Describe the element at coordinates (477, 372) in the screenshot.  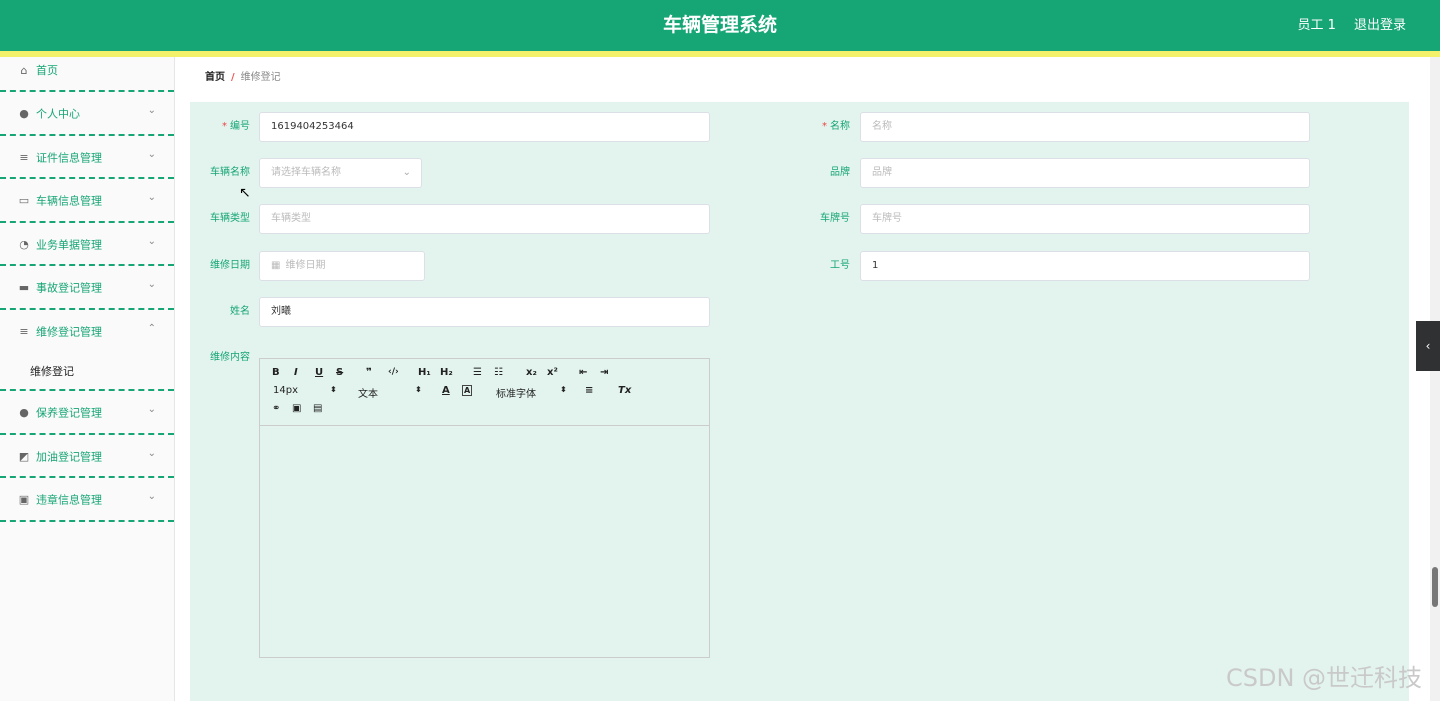
I see `ordered-list-icon: ☰` at that location.